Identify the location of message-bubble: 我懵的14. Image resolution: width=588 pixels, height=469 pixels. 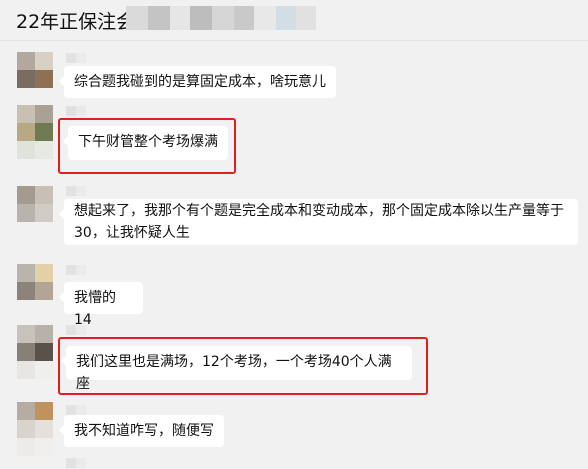
(101, 305).